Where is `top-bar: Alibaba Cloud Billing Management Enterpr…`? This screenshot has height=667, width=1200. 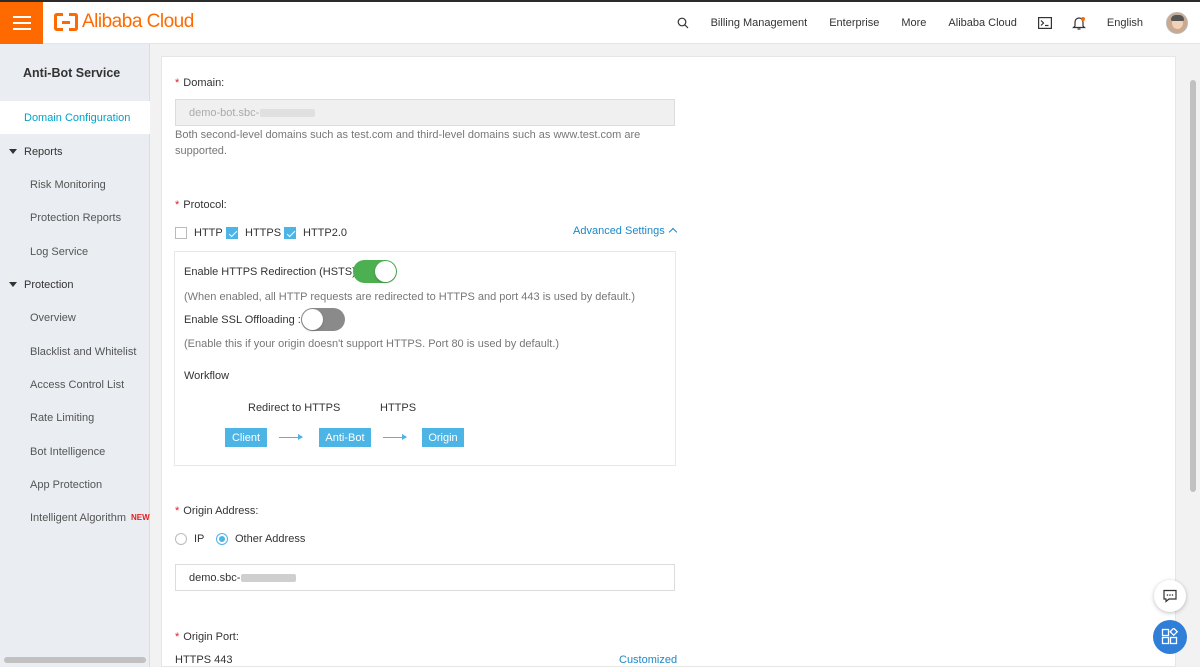
top-bar: Alibaba Cloud Billing Management Enterpr… is located at coordinates (600, 22).